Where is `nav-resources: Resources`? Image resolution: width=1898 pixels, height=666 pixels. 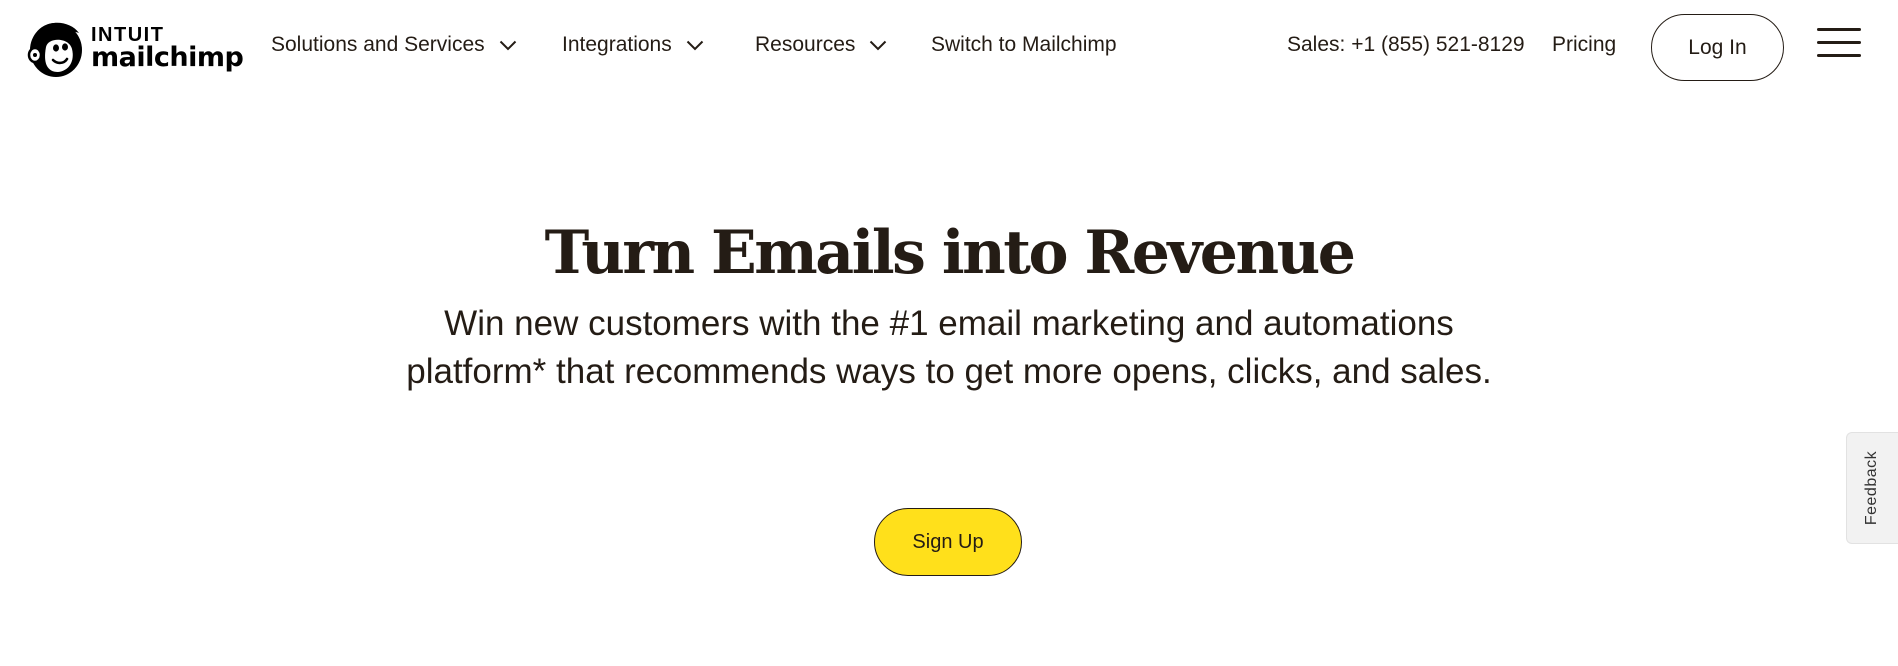
nav-resources: Resources is located at coordinates (821, 45).